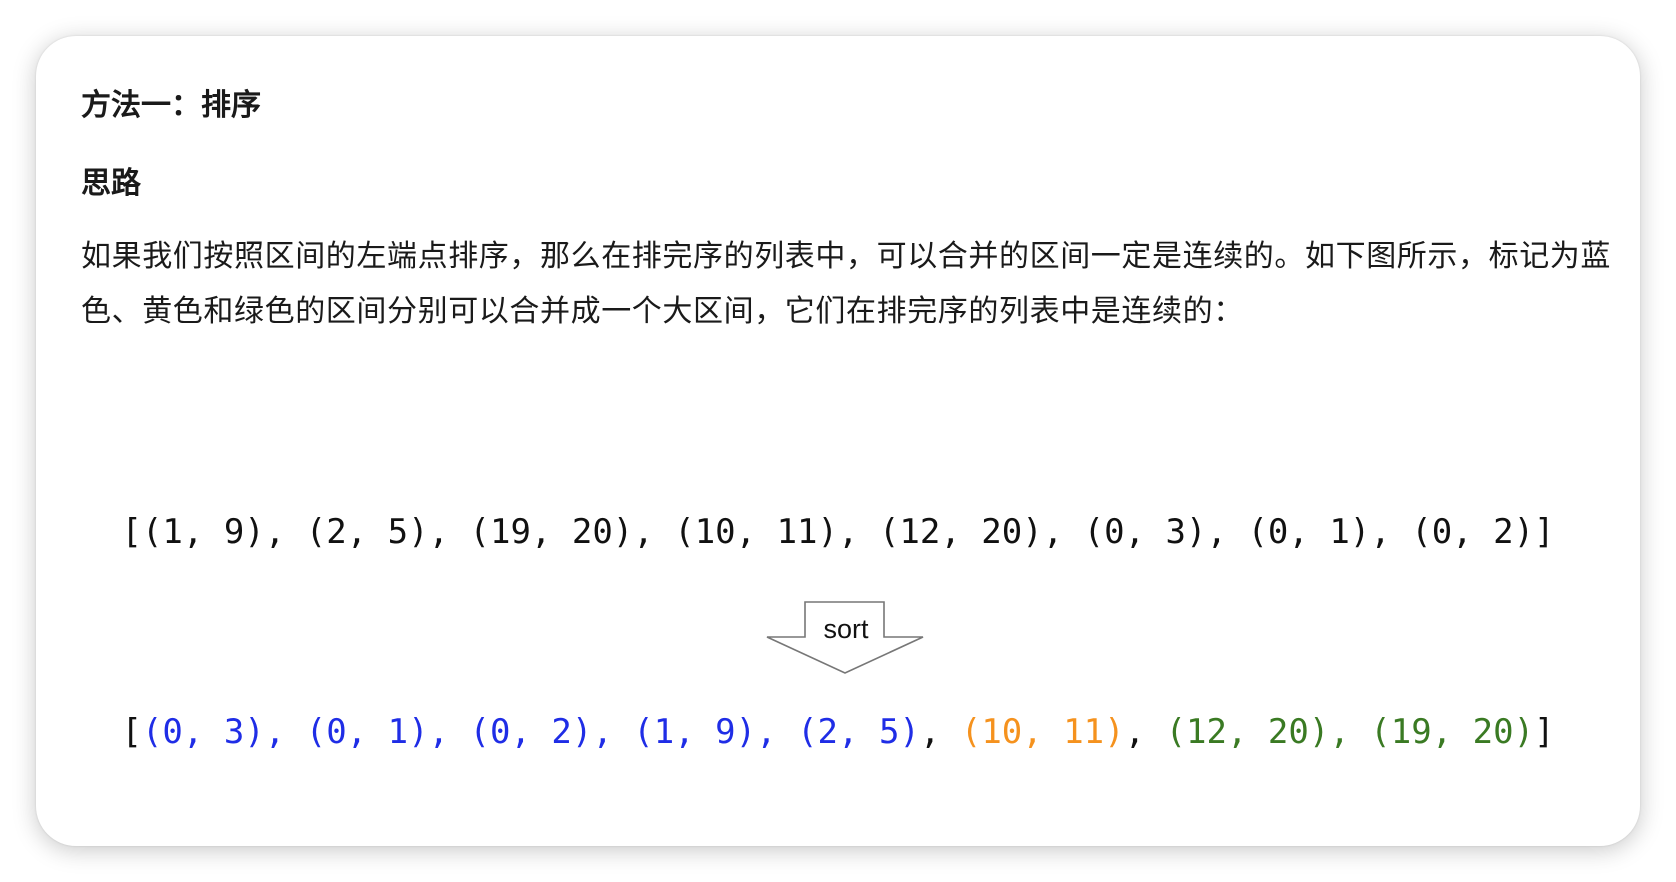  Describe the element at coordinates (203, 732) in the screenshot. I see `interval-item-blue: (0, 3)` at that location.